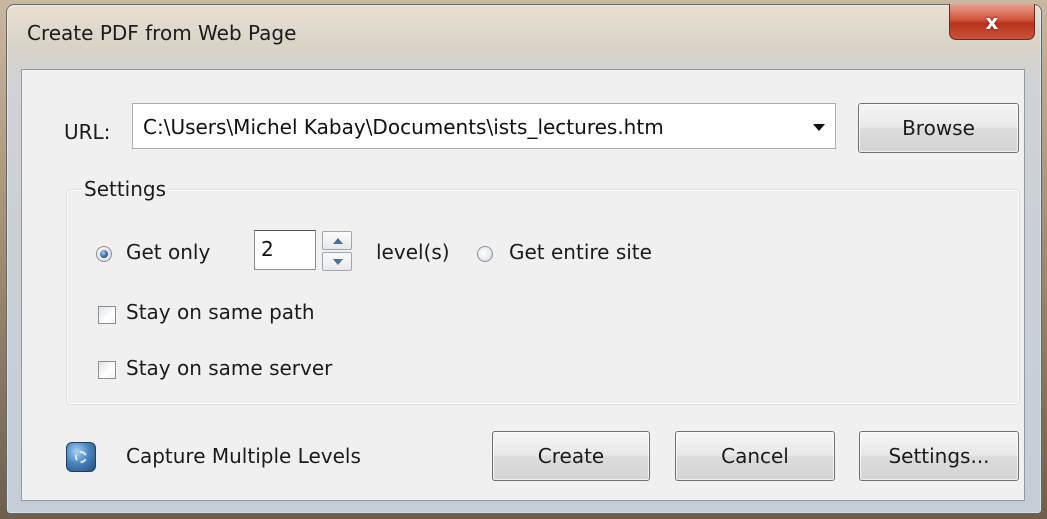 The image size is (1047, 519). I want to click on chevron-down-icon, so click(819, 127).